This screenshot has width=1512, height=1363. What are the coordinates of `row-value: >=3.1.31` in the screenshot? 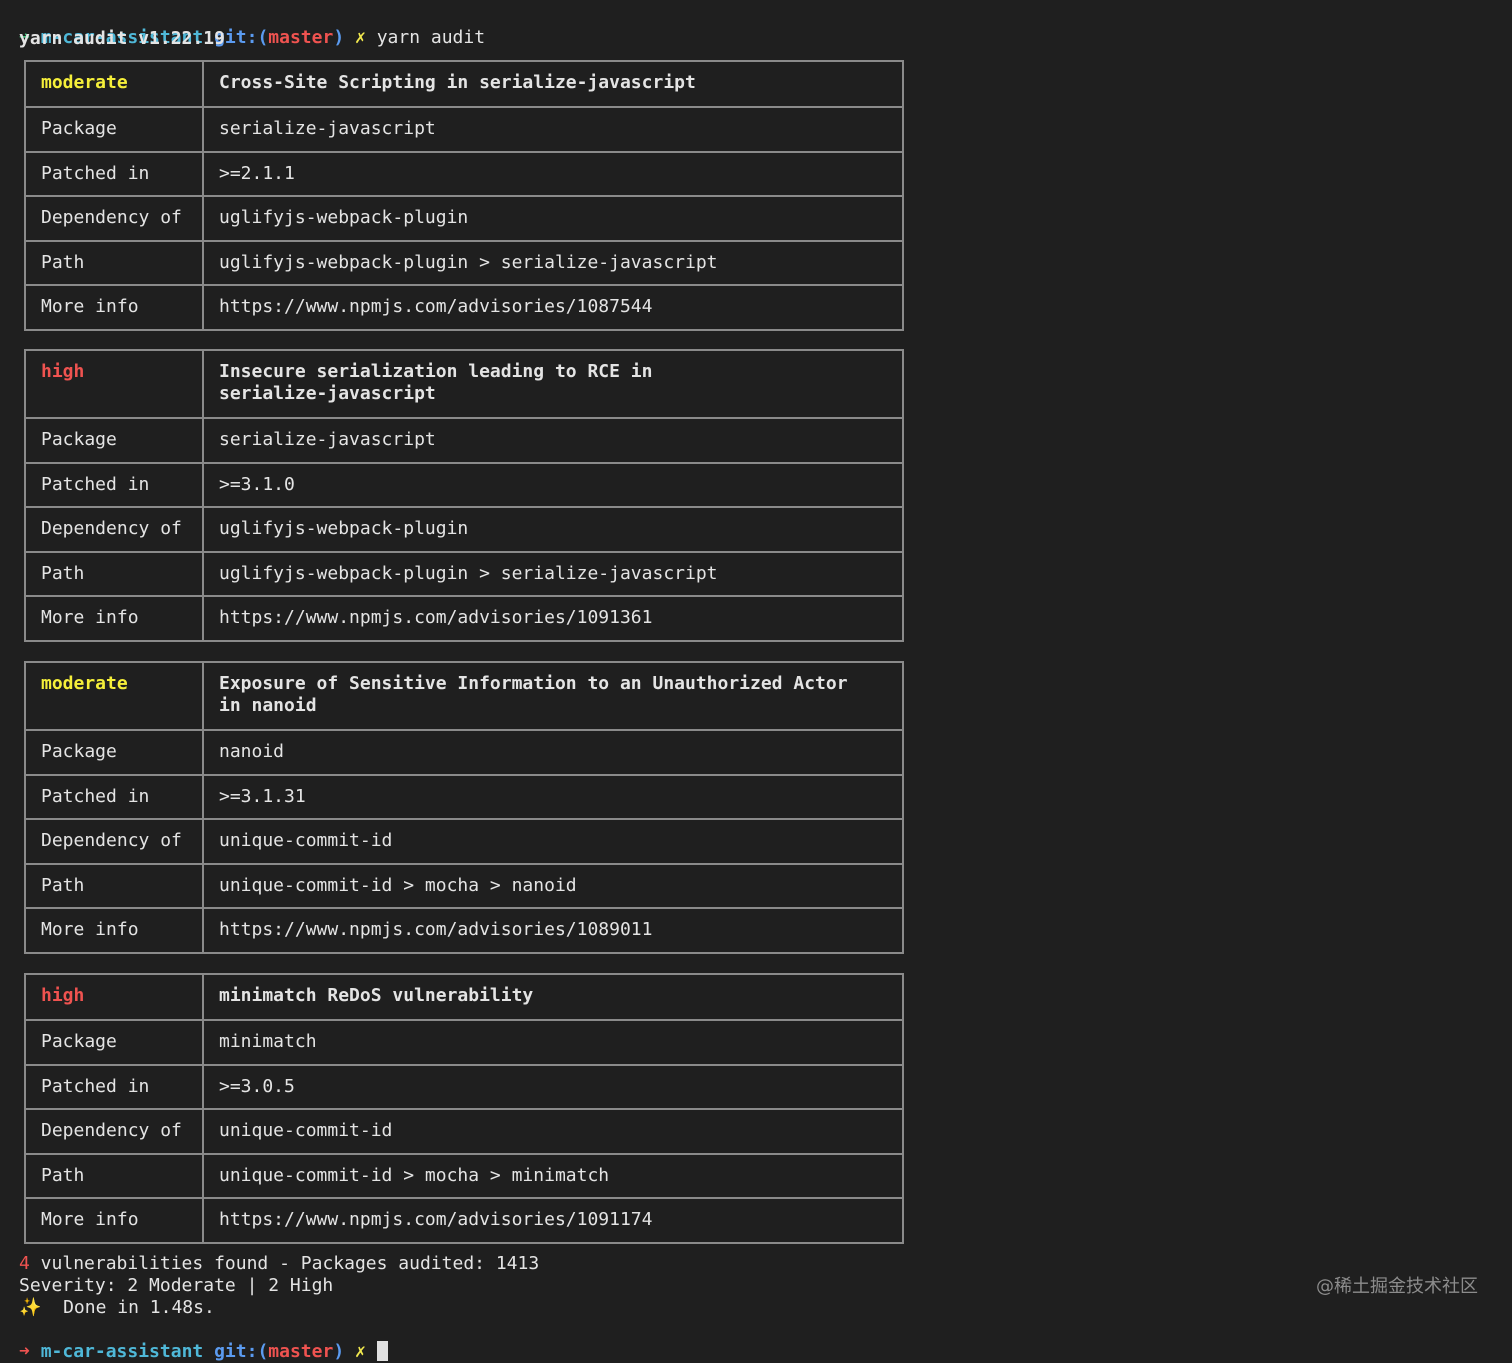 It's located at (262, 796).